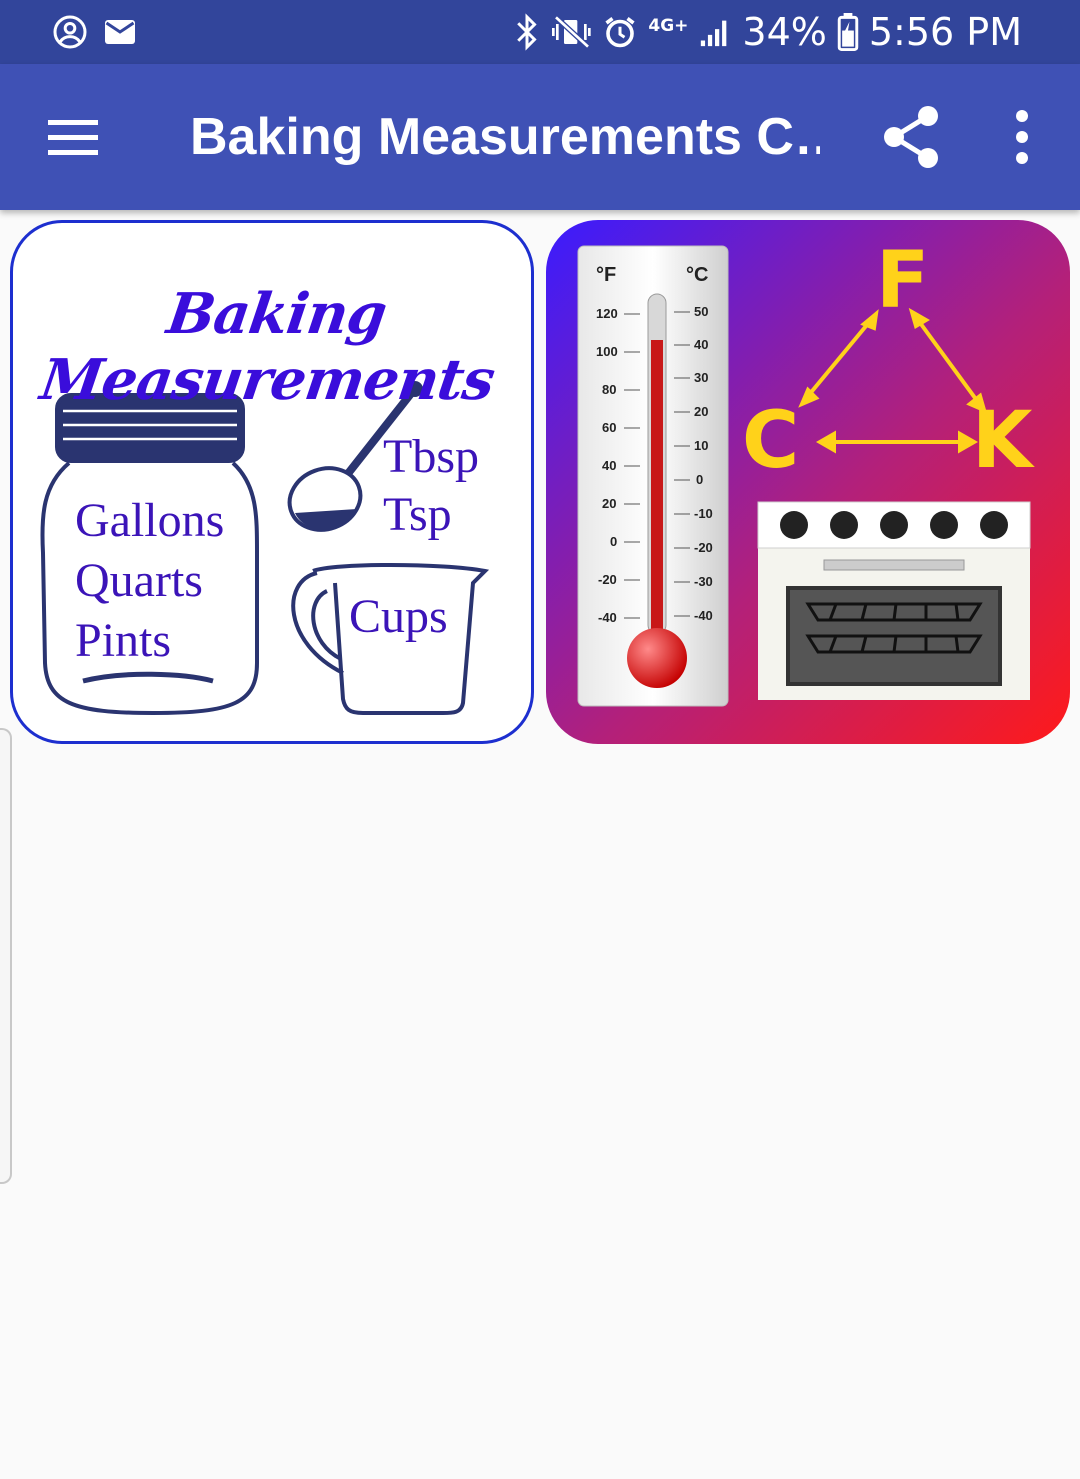 This screenshot has width=1080, height=1479. I want to click on f-scale-label: 80, so click(609, 389).